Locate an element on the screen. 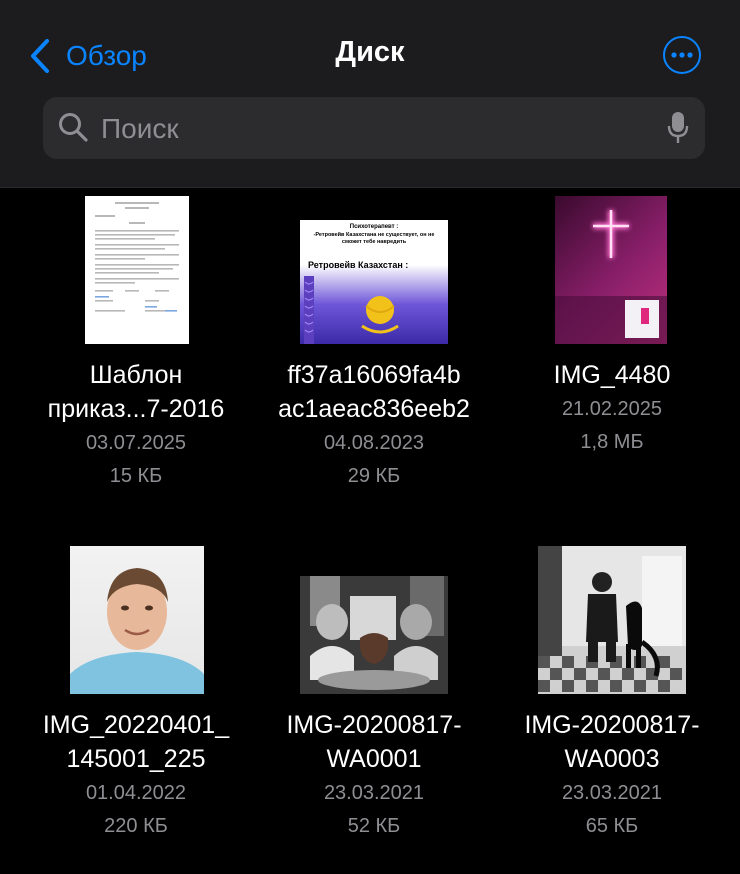  ellipsis-icon is located at coordinates (682, 55).